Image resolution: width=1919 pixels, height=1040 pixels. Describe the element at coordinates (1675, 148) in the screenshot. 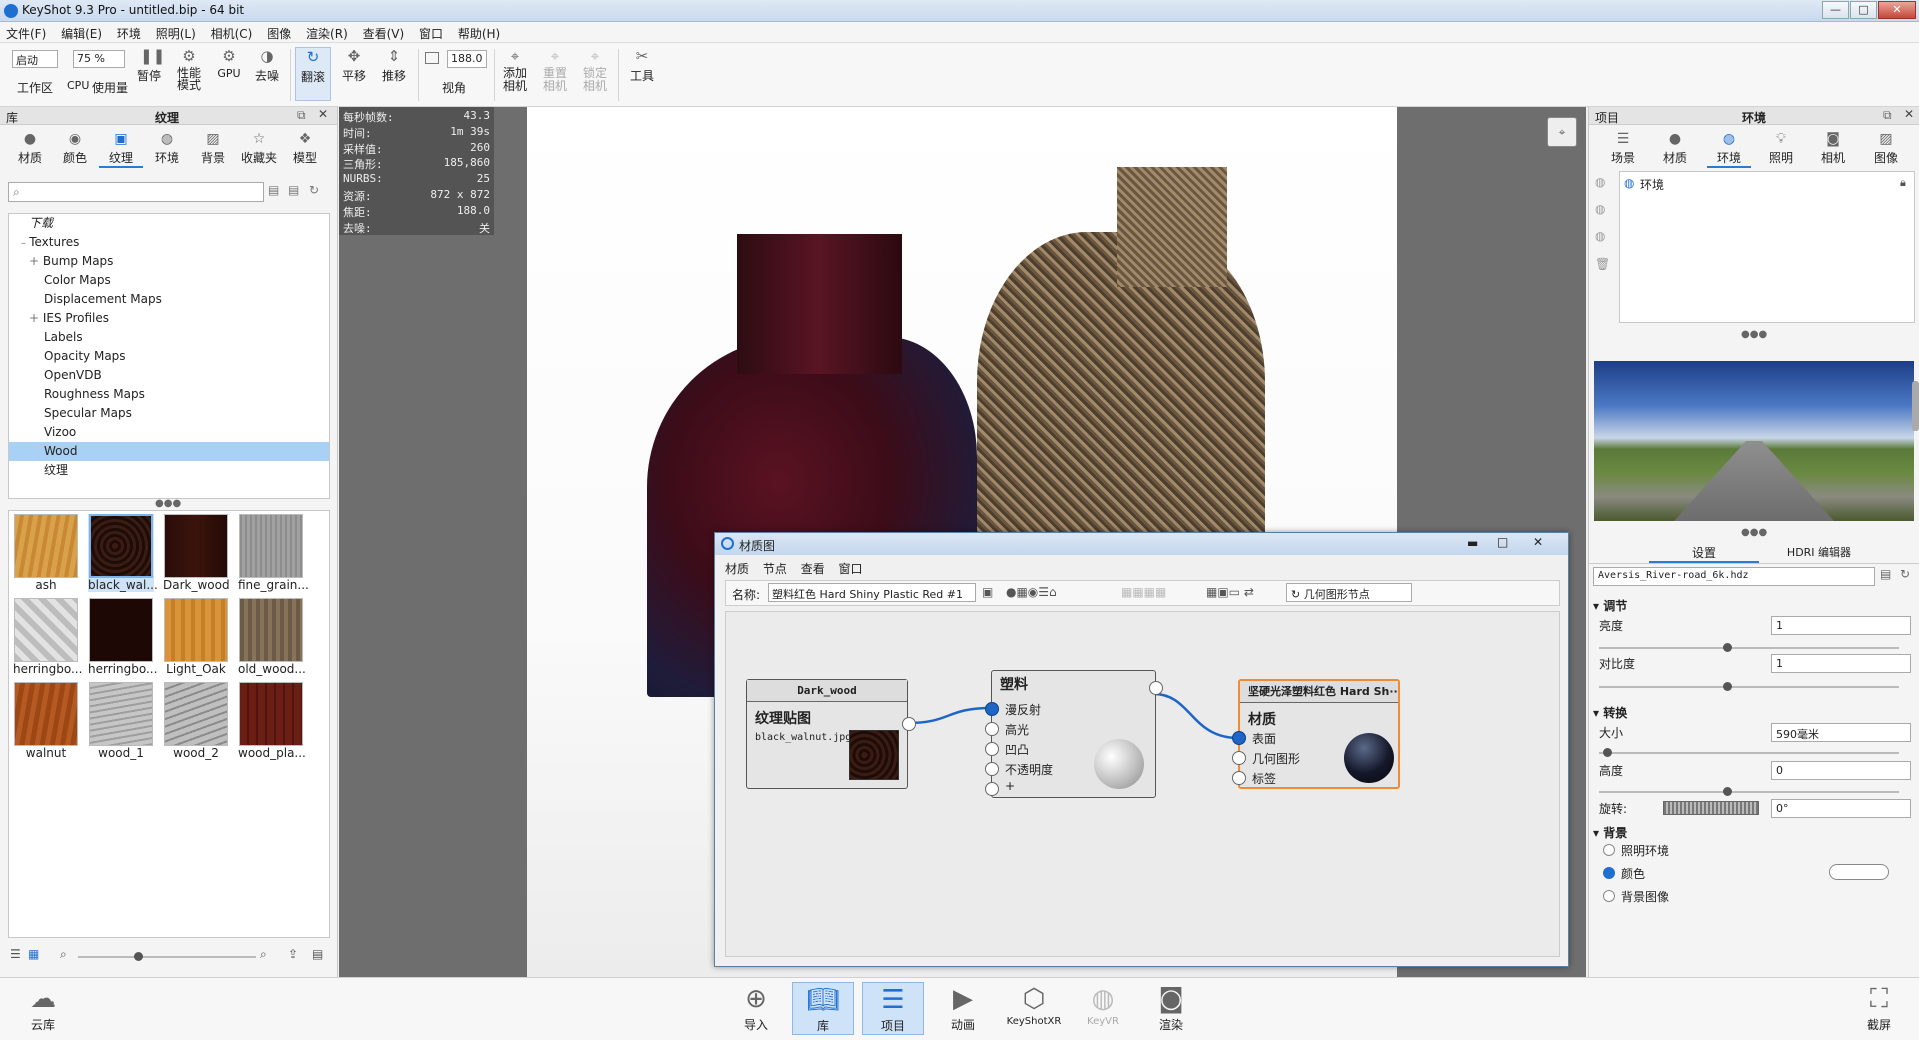

I see `tab-material: ● 材质` at that location.